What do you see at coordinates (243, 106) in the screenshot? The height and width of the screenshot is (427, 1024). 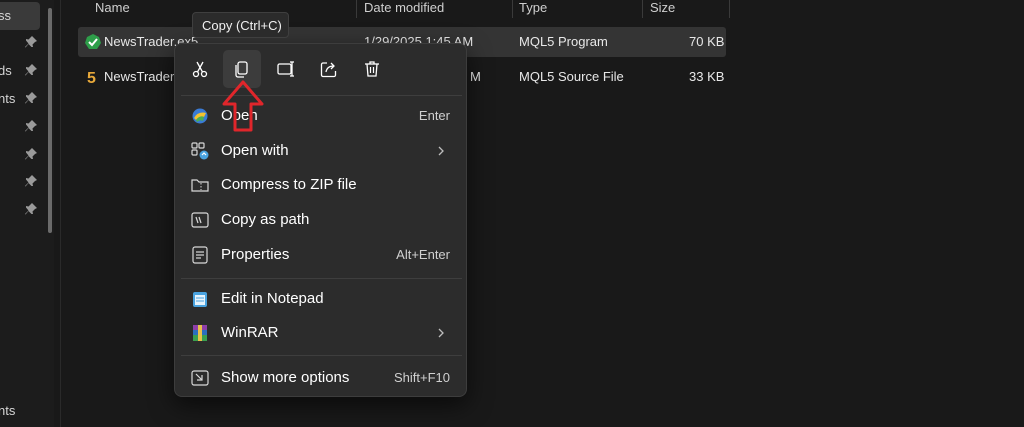 I see `red-arrow-annotation` at bounding box center [243, 106].